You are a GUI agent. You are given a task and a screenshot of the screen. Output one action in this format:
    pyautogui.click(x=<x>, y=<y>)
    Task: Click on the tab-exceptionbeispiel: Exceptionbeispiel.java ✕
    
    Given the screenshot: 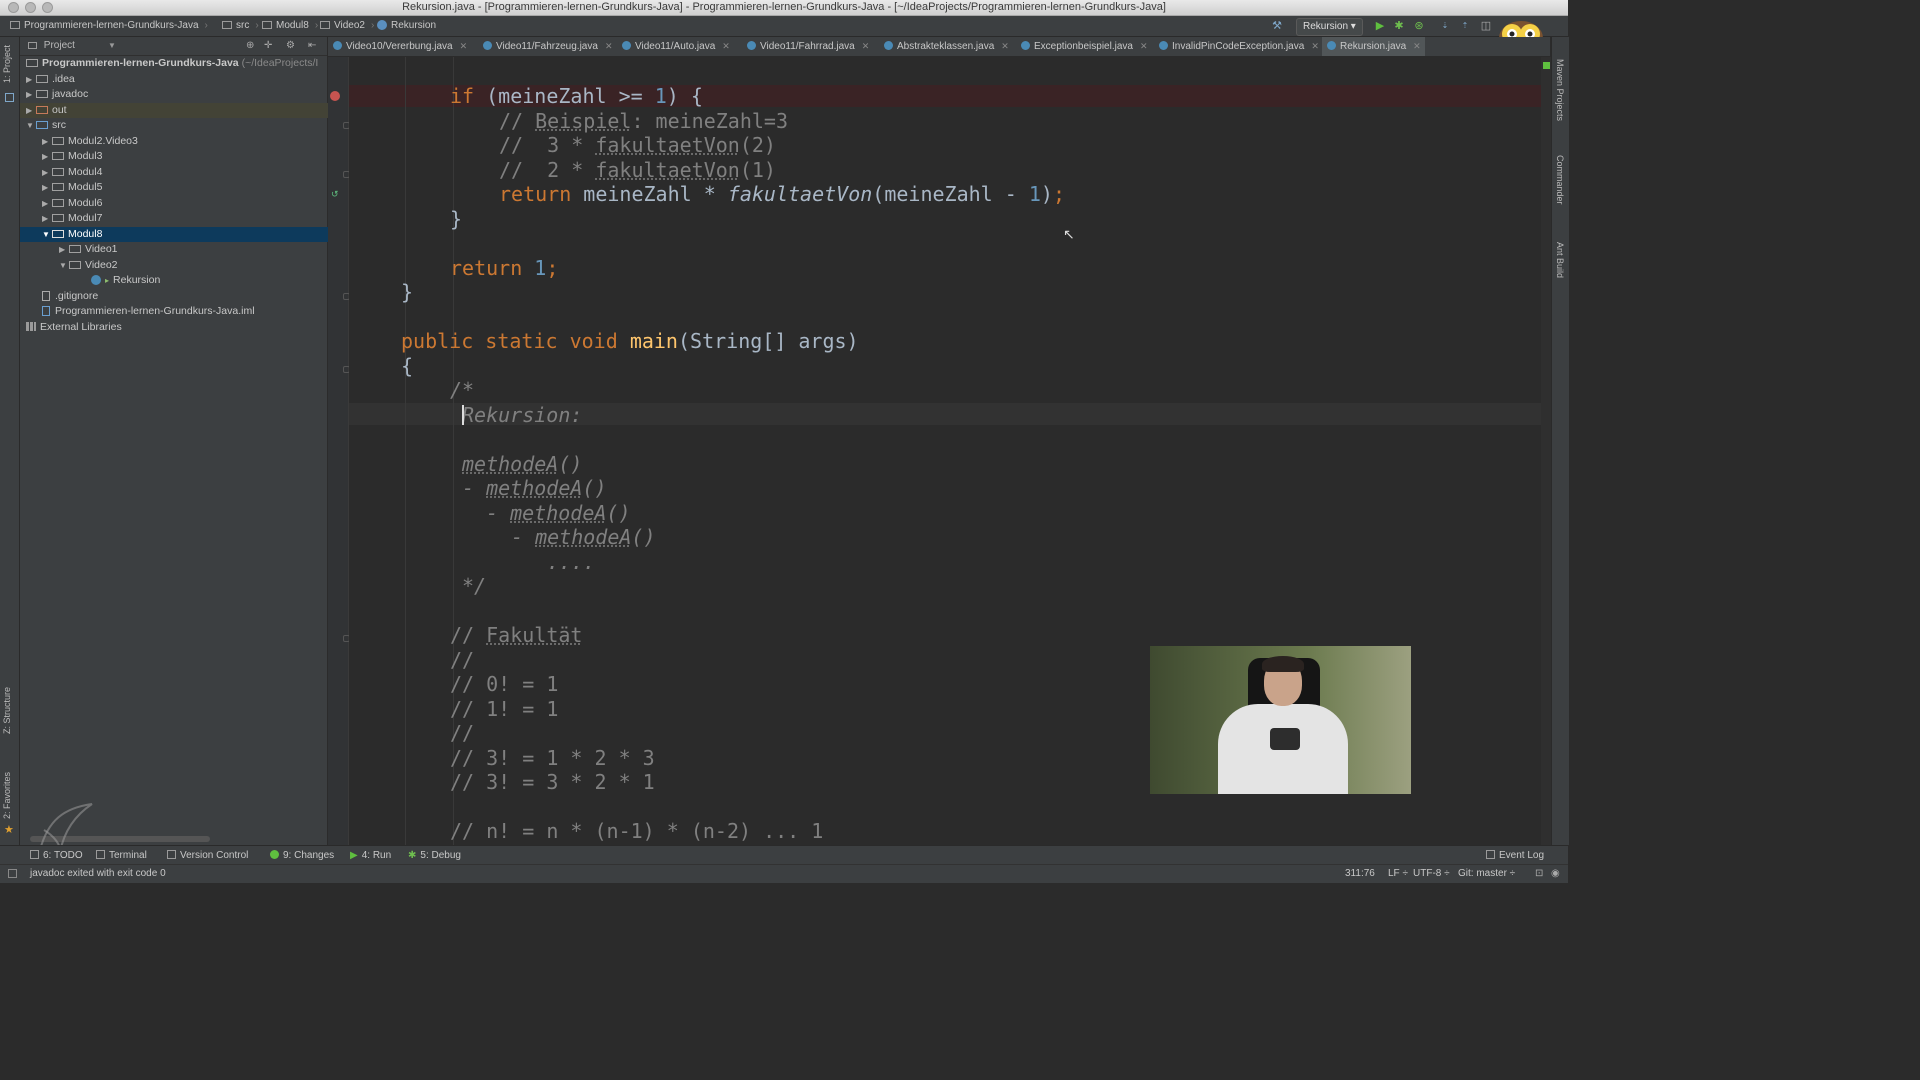 What is the action you would take?
    pyautogui.click(x=1084, y=46)
    